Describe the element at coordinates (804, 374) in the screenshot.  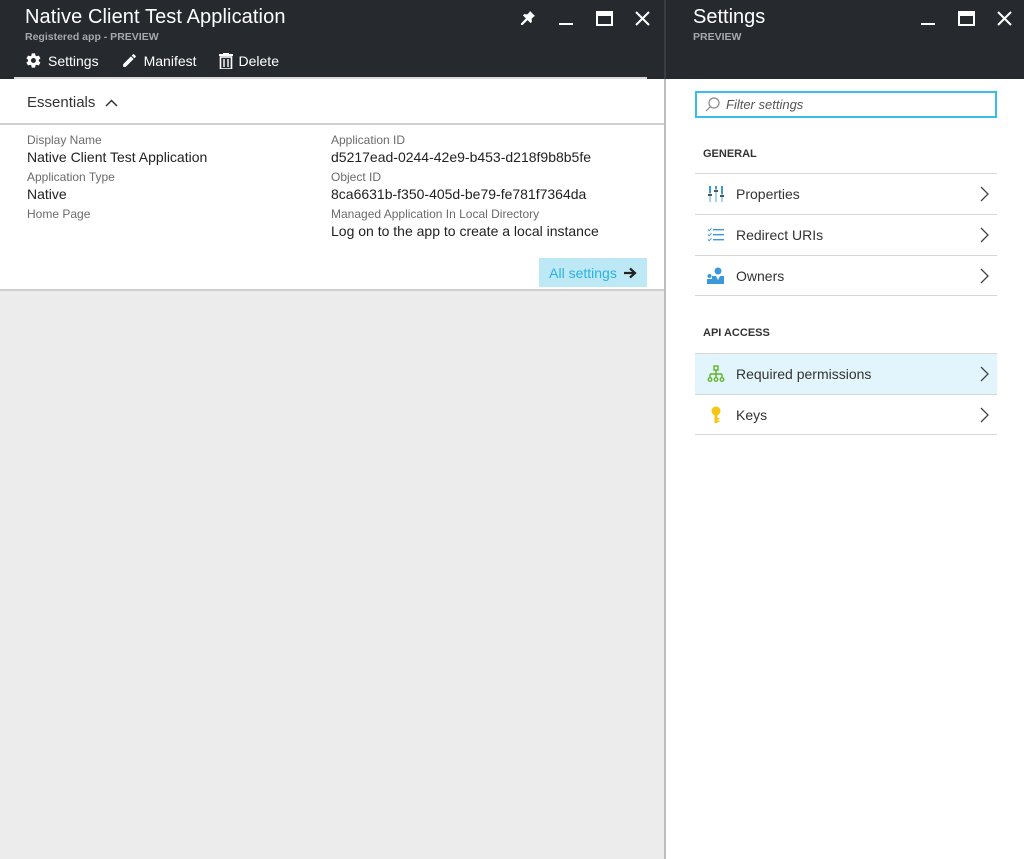
I see `settings-item-label: Required permissions` at that location.